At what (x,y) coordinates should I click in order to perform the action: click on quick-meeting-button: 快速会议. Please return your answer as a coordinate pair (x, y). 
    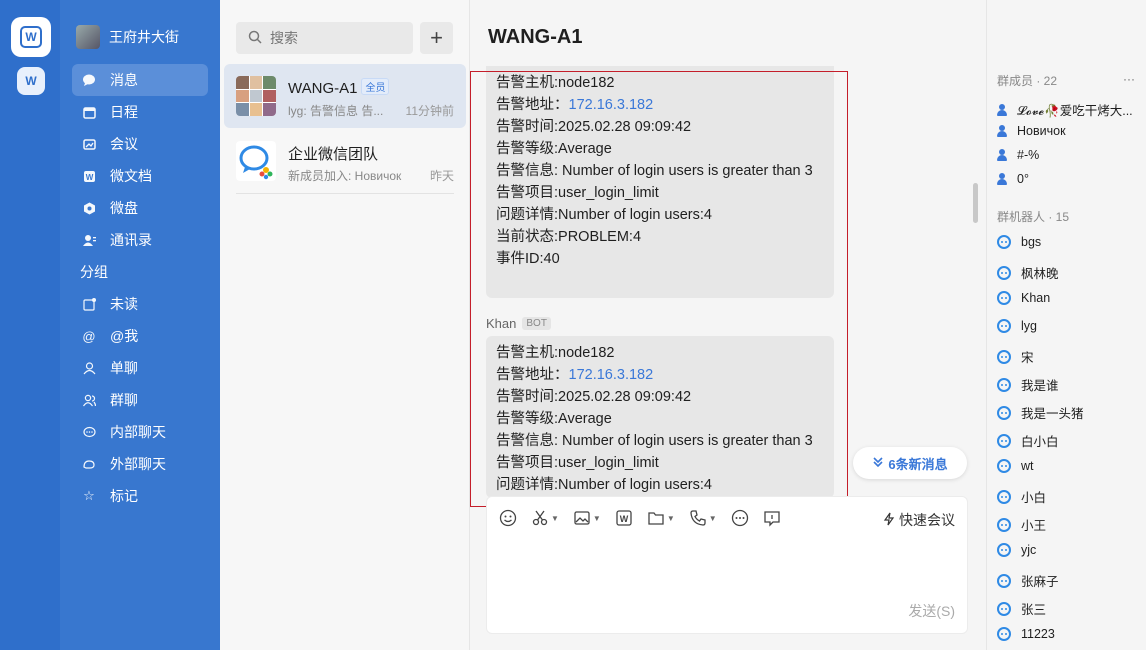
    Looking at the image, I should click on (918, 520).